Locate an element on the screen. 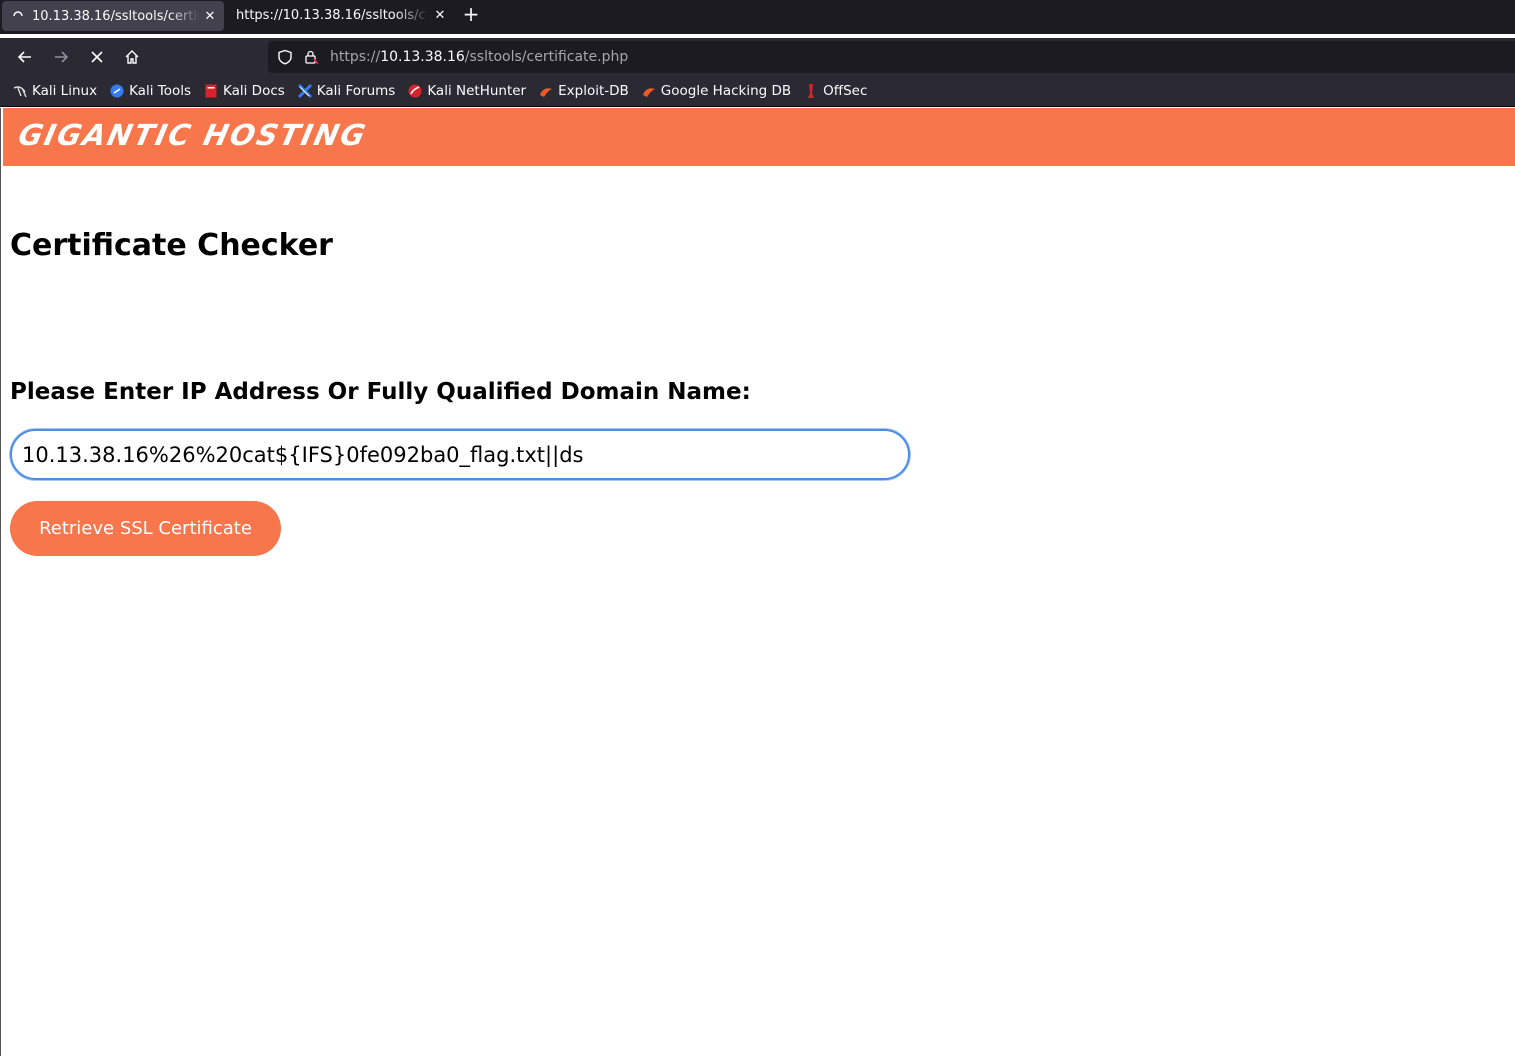 This screenshot has height=1056, width=1515. bookmark-label: Kali Docs is located at coordinates (254, 91).